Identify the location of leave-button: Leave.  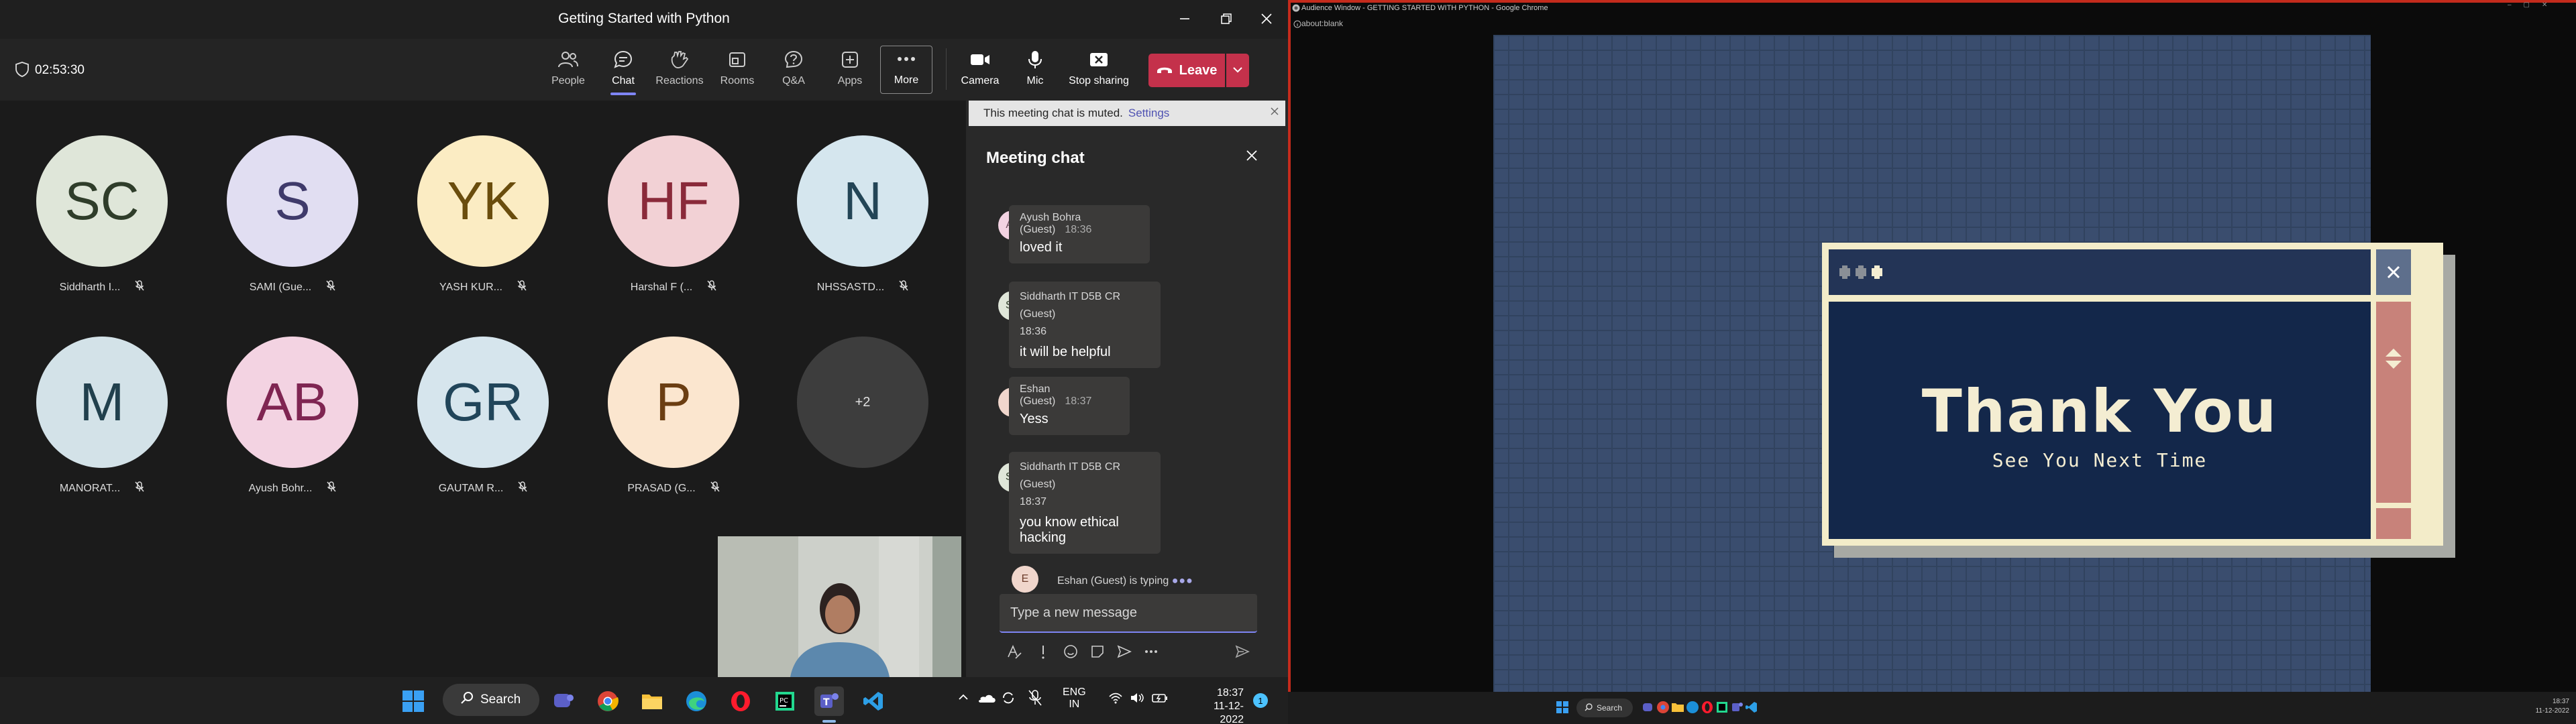
(1186, 70).